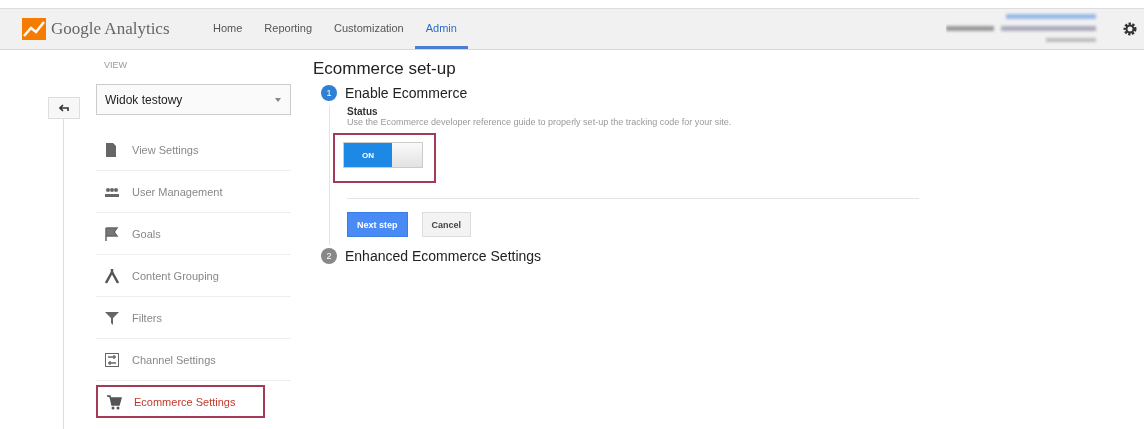  What do you see at coordinates (112, 275) in the screenshot?
I see `grouping-icon` at bounding box center [112, 275].